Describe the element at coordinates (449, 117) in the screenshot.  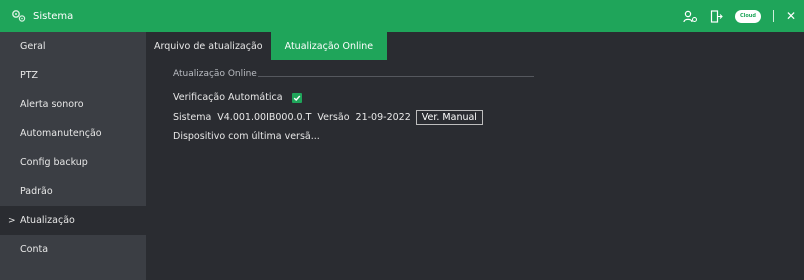
I see `manual-check-button: Ver. Manual` at that location.